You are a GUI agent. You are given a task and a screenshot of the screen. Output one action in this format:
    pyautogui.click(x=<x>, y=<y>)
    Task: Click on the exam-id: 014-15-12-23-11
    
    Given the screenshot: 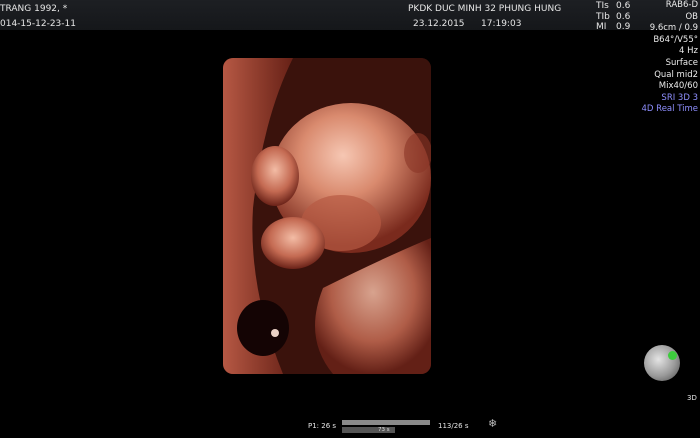 What is the action you would take?
    pyautogui.click(x=38, y=24)
    